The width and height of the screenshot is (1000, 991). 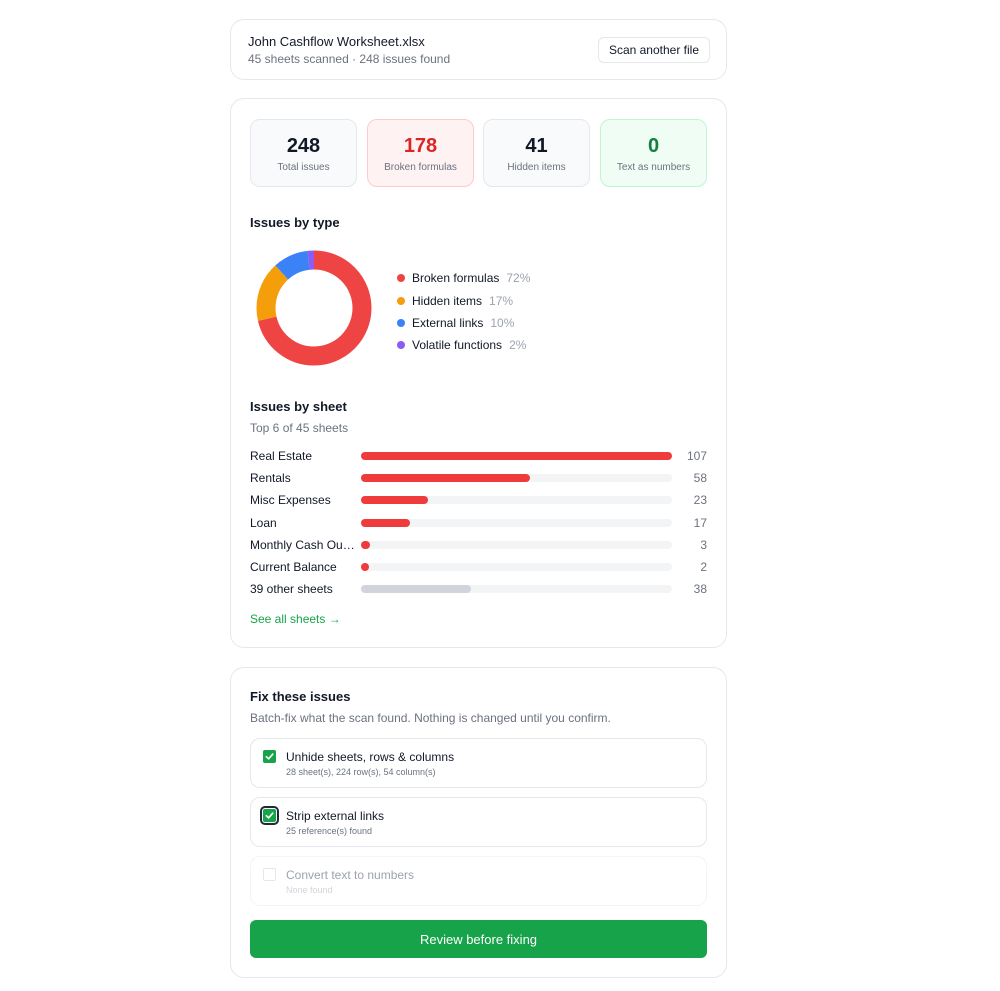 What do you see at coordinates (295, 619) in the screenshot?
I see `see-all-sheets-link: See all sheets →` at bounding box center [295, 619].